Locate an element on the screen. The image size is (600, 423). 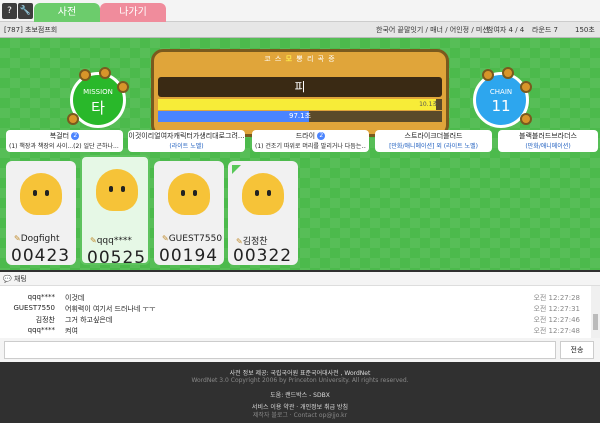
settings-wrench-icon: 🔧 is located at coordinates (25, 11).